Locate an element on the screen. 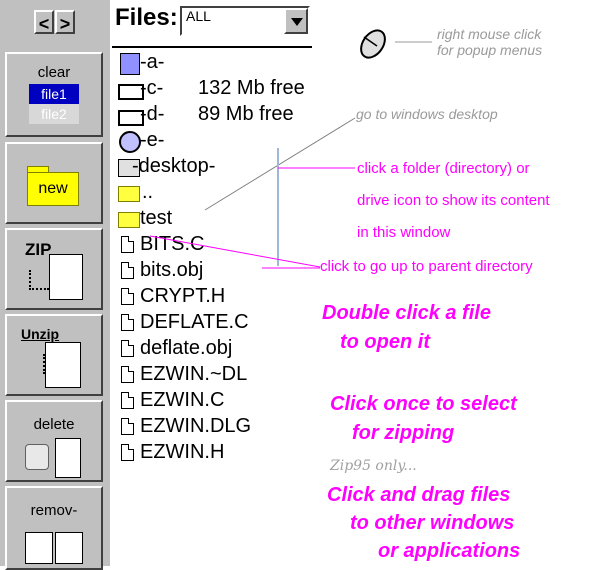 This screenshot has width=595, height=570. parent-pointer-line is located at coordinates (235, 251).